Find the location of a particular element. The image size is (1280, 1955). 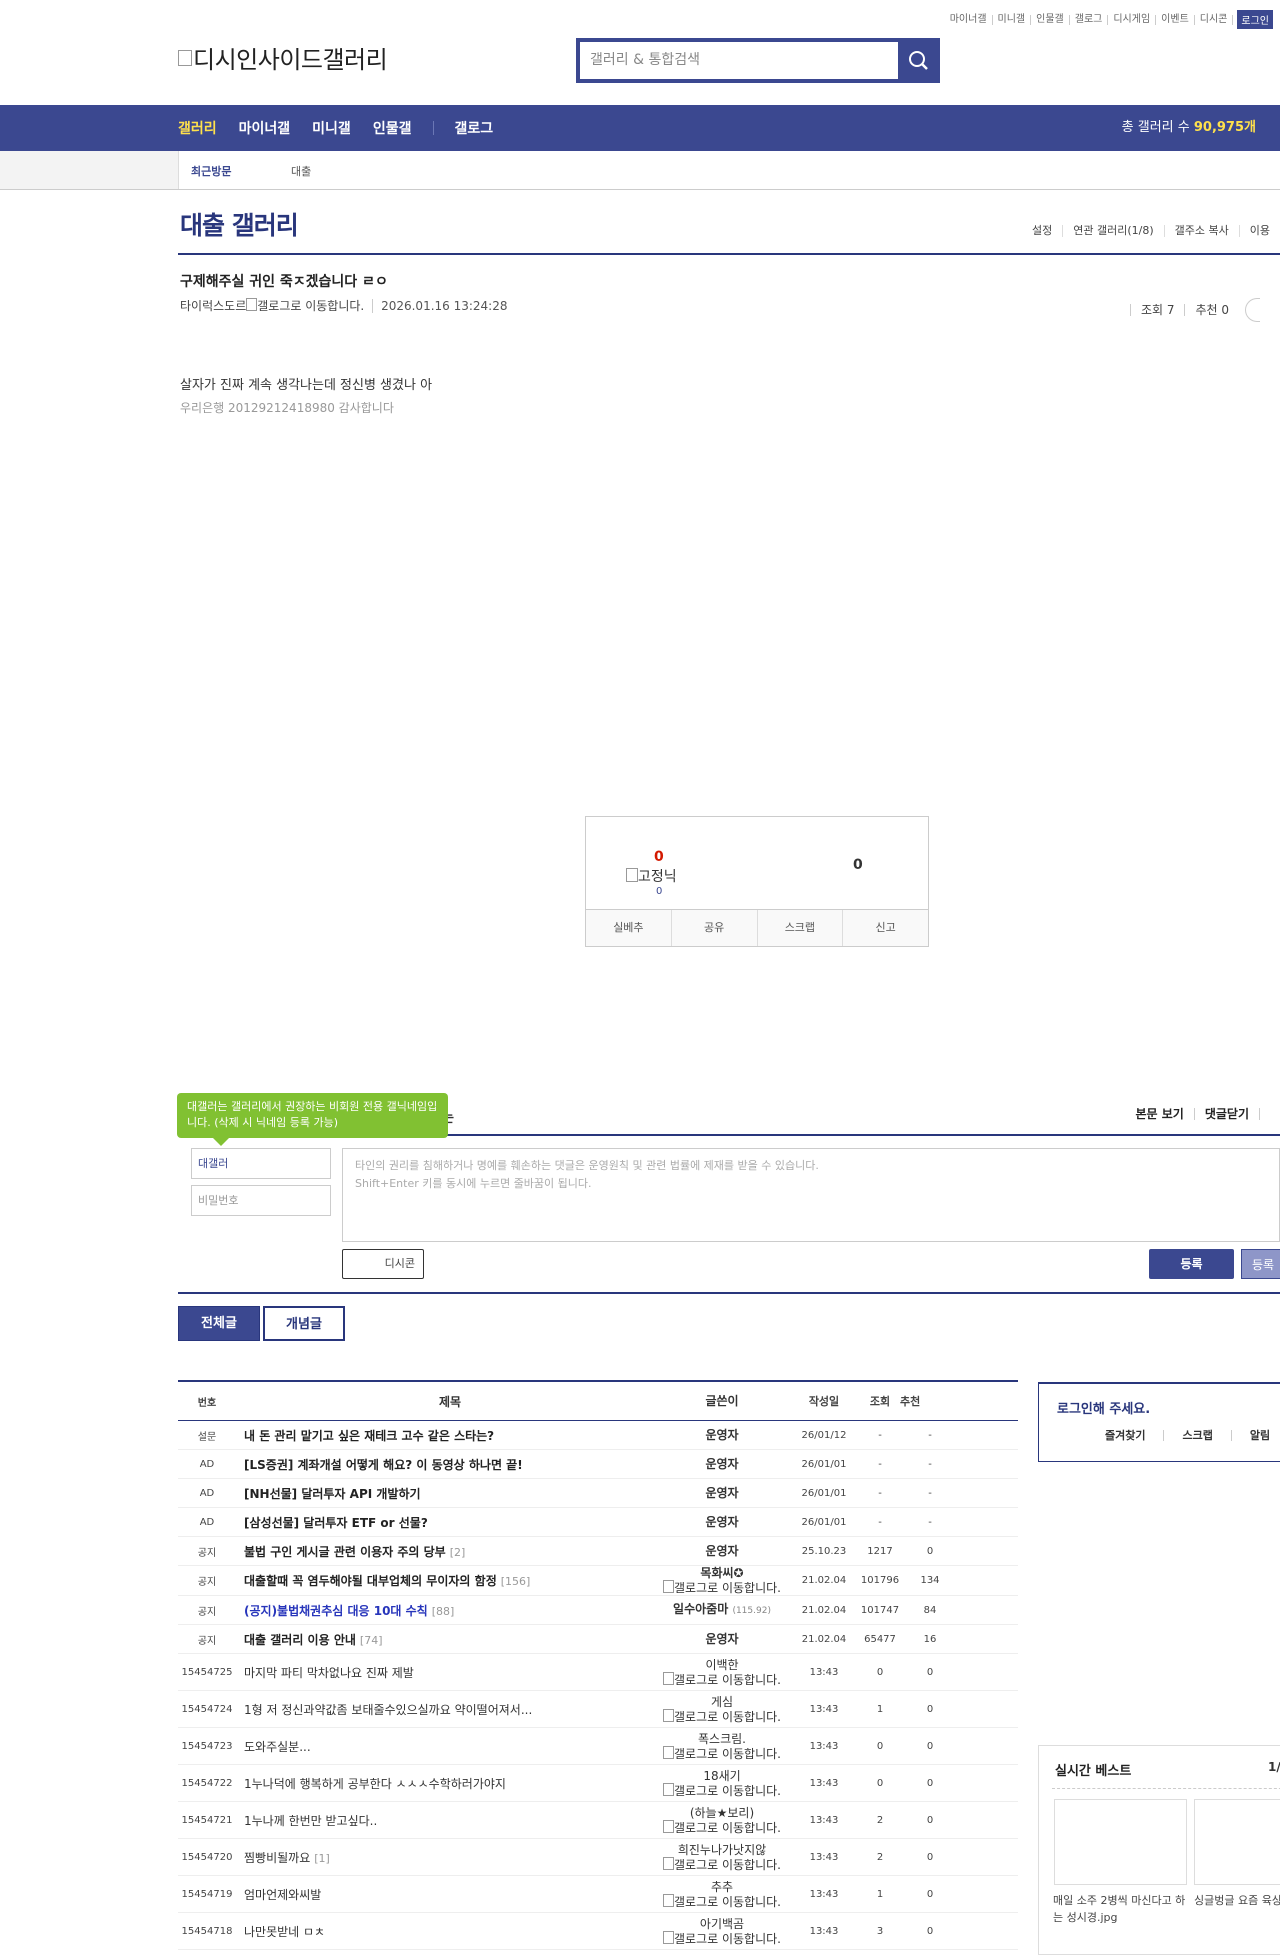

tab-concept-posts: 개념글 is located at coordinates (304, 1323).